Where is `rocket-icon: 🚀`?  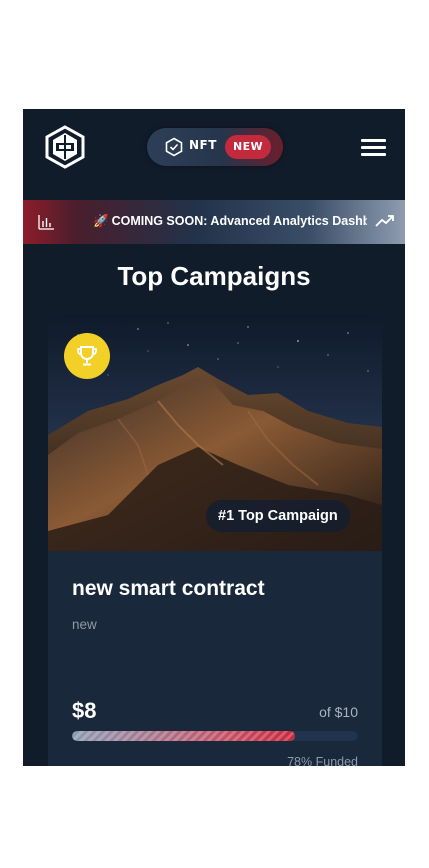 rocket-icon: 🚀 is located at coordinates (101, 221).